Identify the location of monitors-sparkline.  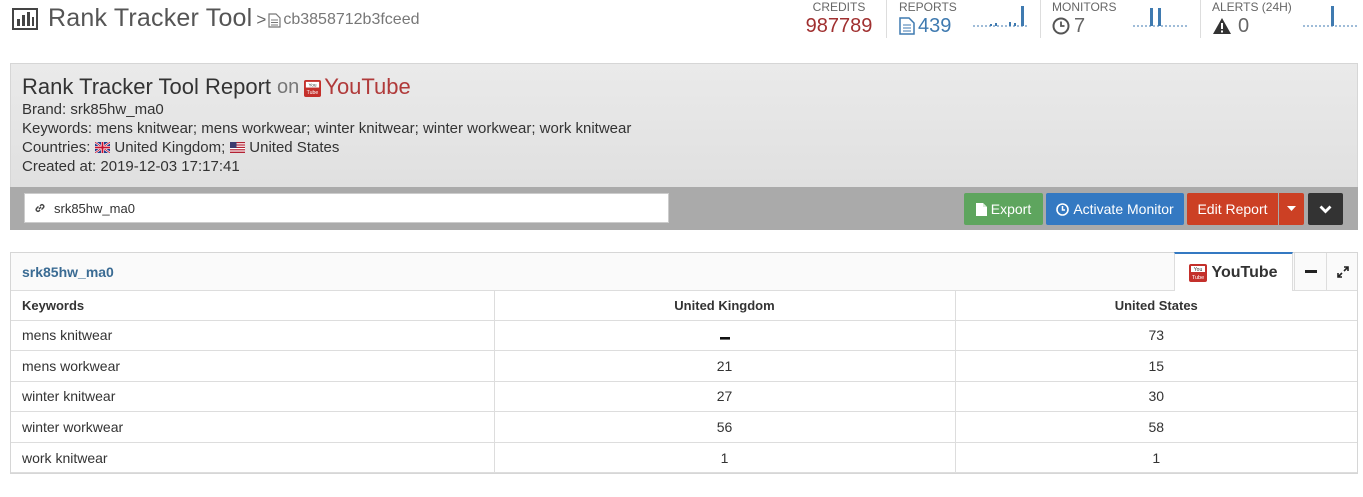
(1161, 17).